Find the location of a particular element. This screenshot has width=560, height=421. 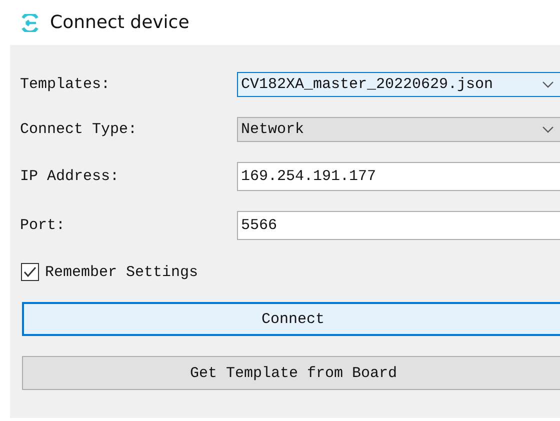

button: Connect is located at coordinates (291, 319).